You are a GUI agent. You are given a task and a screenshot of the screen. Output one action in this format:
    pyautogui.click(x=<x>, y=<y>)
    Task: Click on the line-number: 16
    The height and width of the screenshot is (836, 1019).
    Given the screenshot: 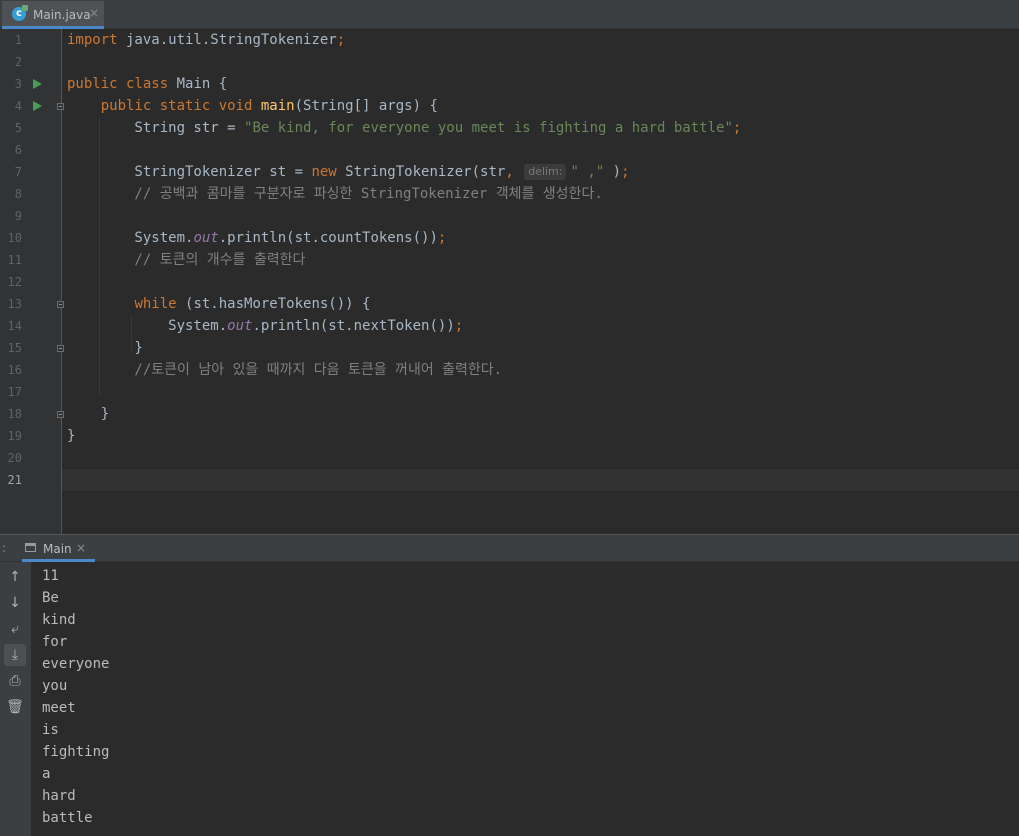 What is the action you would take?
    pyautogui.click(x=14, y=370)
    